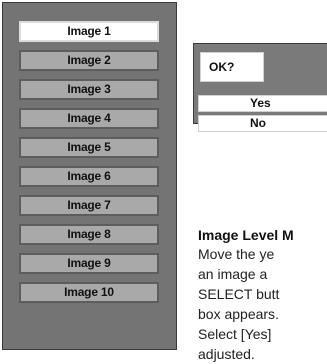 The height and width of the screenshot is (364, 327). I want to click on list-item-image-8: Image 8, so click(89, 234).